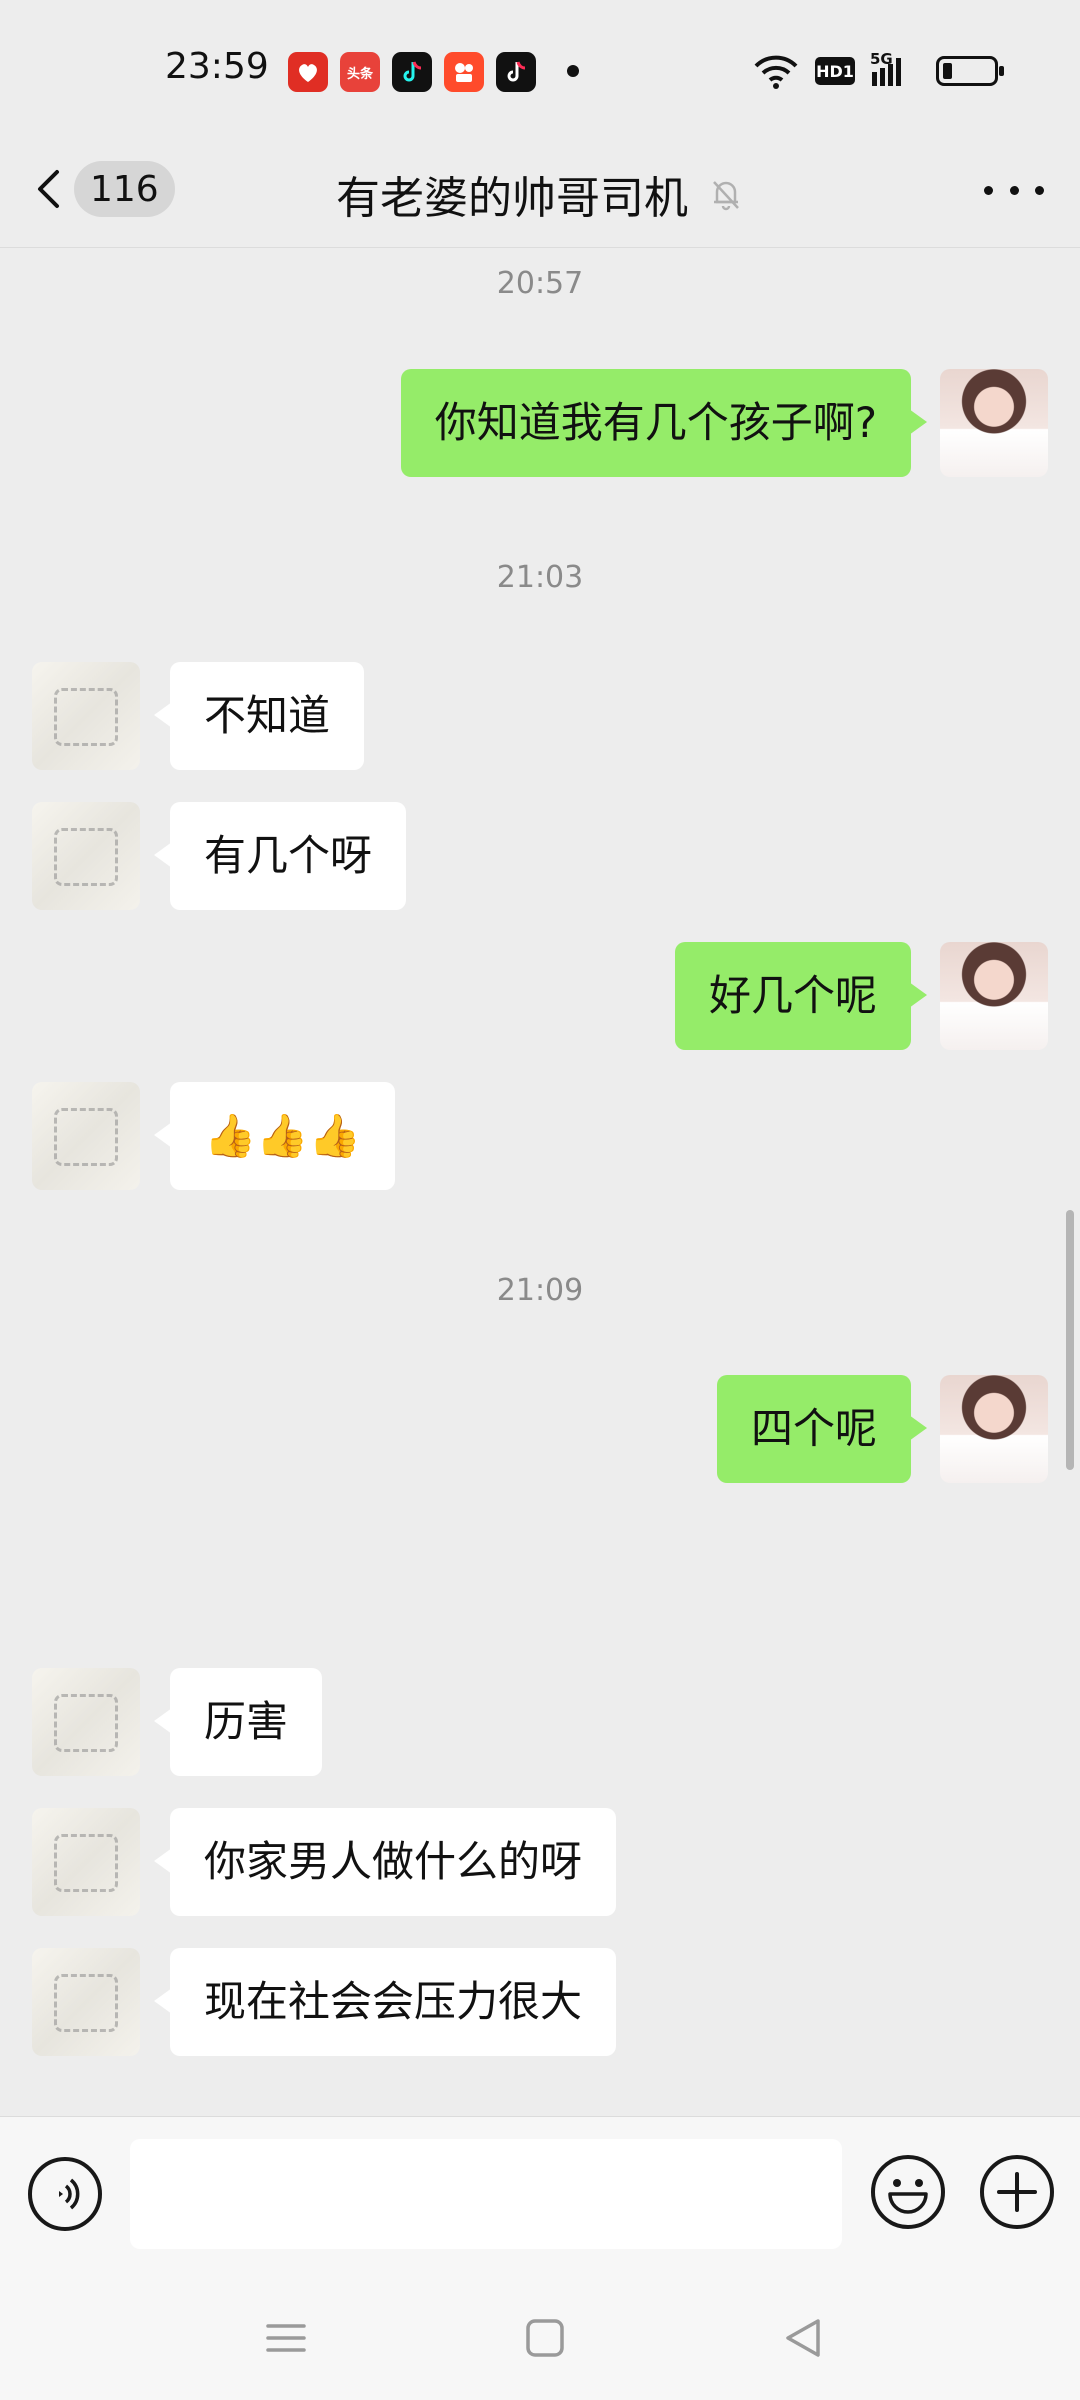 The image size is (1080, 2400). I want to click on pinduoduo-icon, so click(308, 72).